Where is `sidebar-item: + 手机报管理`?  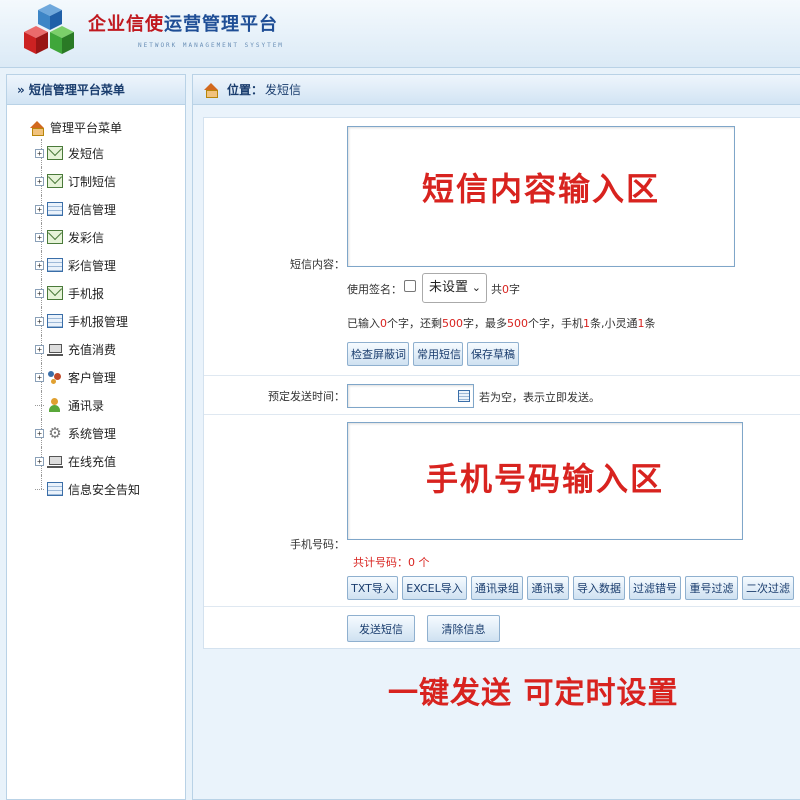
sidebar-item: + 手机报管理 is located at coordinates (107, 321).